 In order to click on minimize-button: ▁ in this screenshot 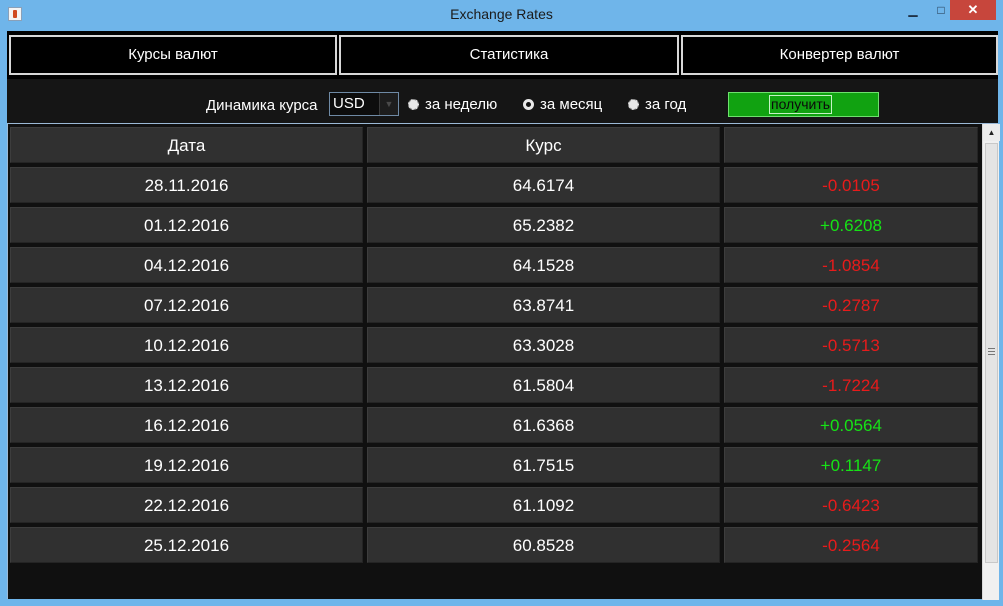, I will do `click(913, 10)`.